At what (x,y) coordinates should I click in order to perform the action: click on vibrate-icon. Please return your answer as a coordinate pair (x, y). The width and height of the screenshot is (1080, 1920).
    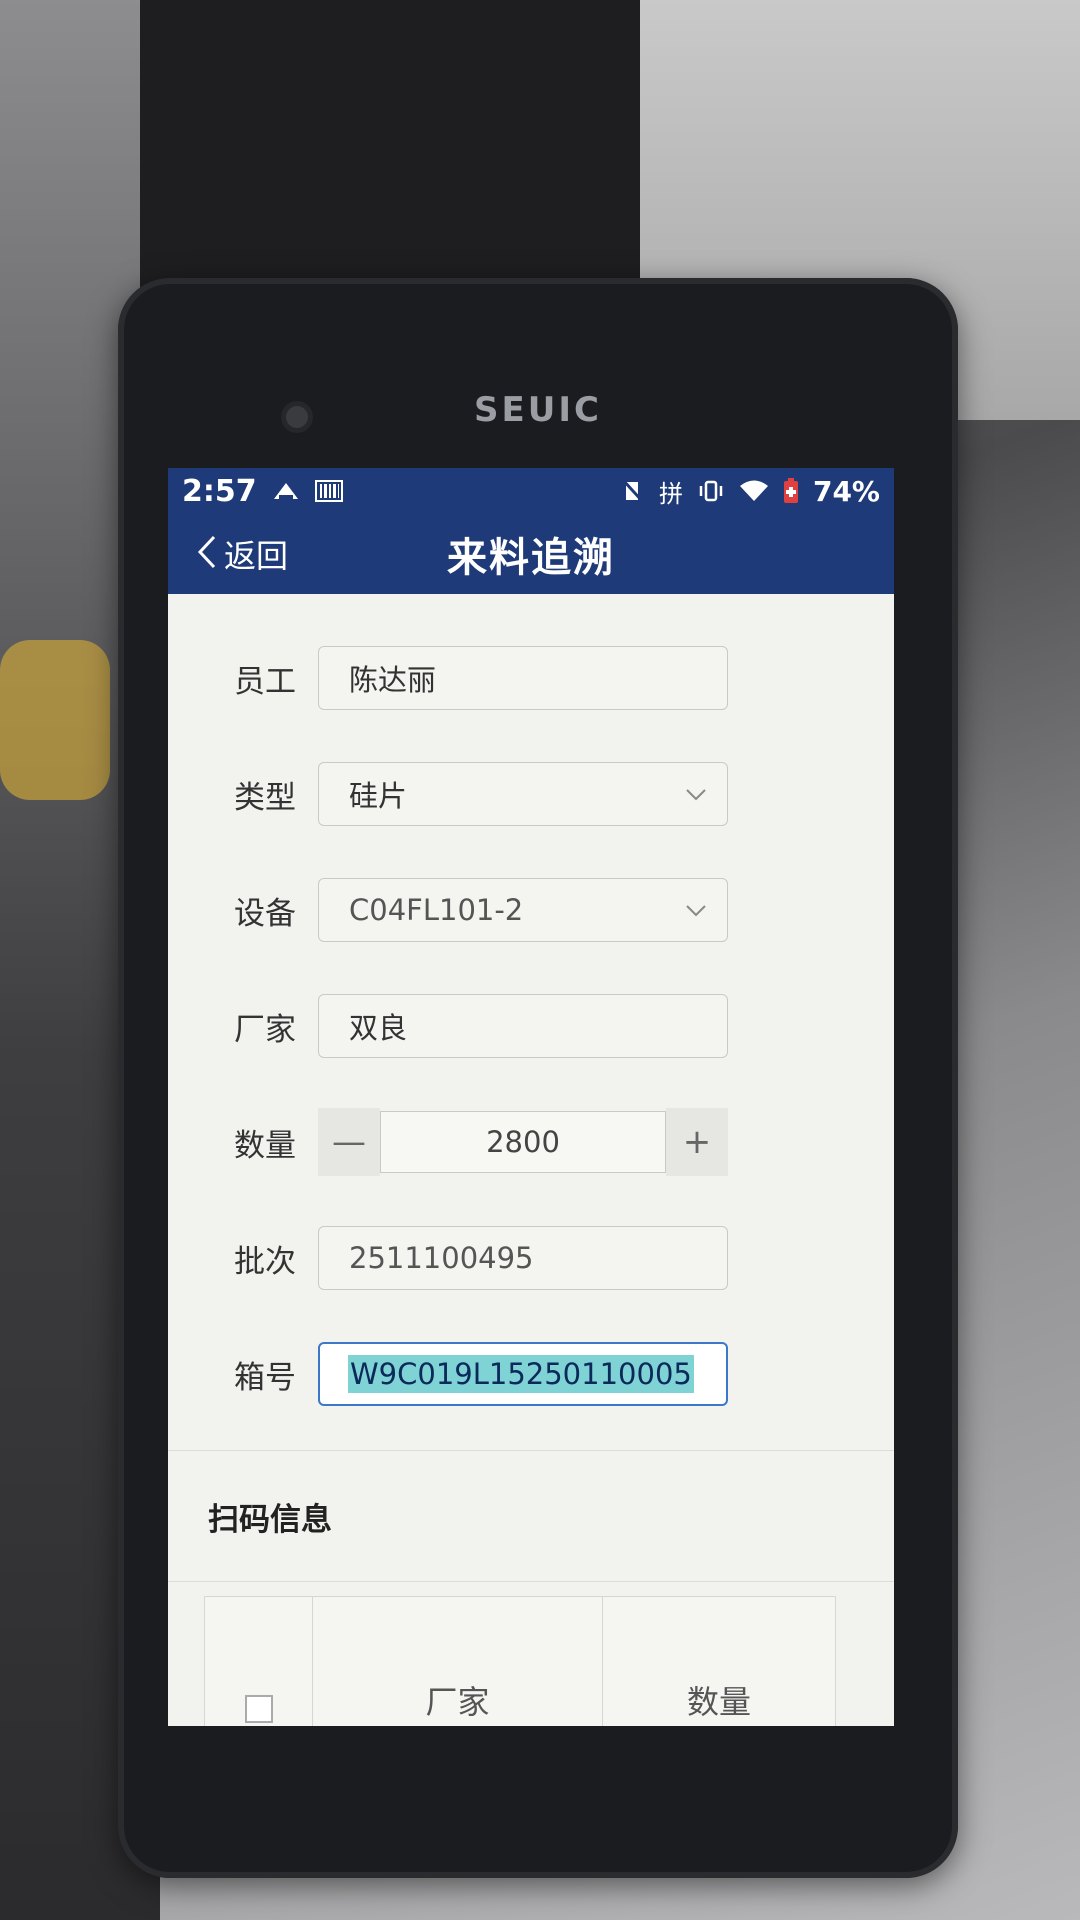
    Looking at the image, I should click on (711, 491).